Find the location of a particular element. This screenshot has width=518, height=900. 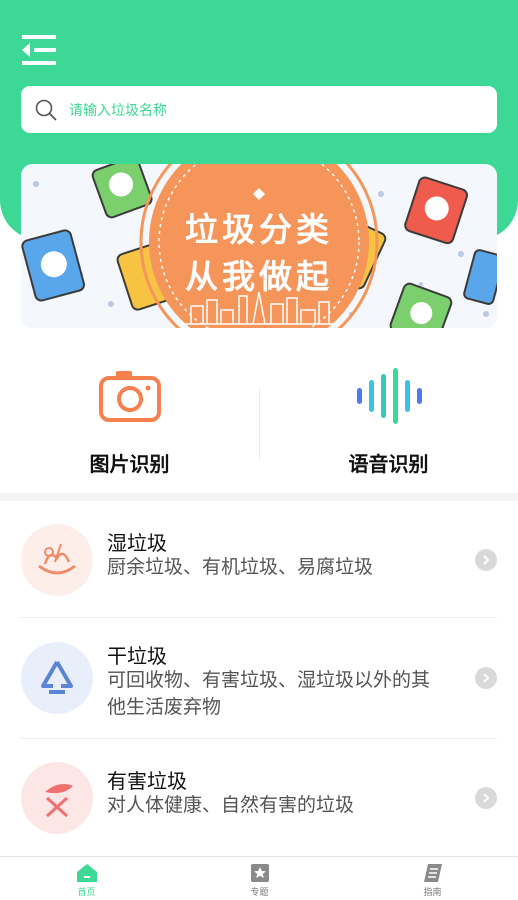

category-item-hazardous: 有害垃圾 对人体健康、自然有害的垃圾 is located at coordinates (259, 798).